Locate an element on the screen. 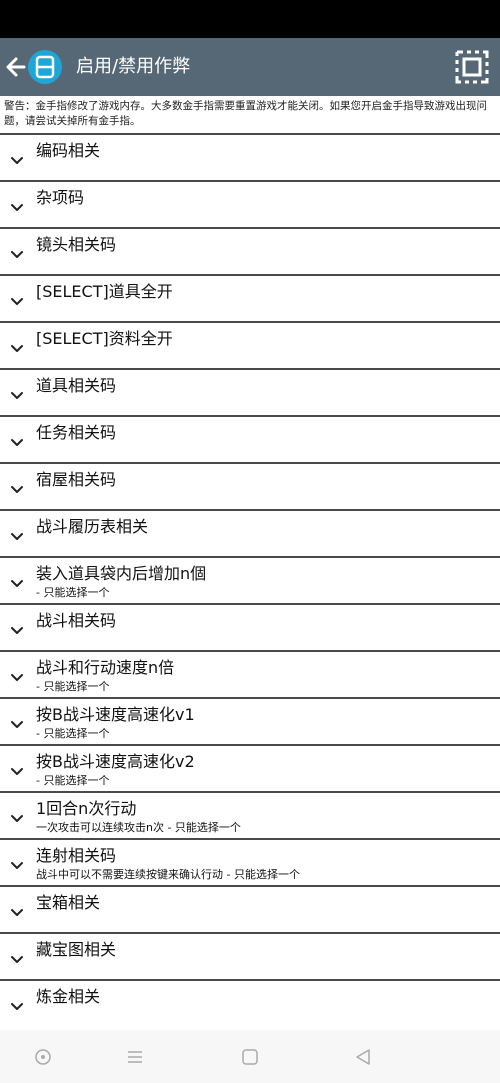 The width and height of the screenshot is (500, 1083). menu-icon is located at coordinates (135, 1057).